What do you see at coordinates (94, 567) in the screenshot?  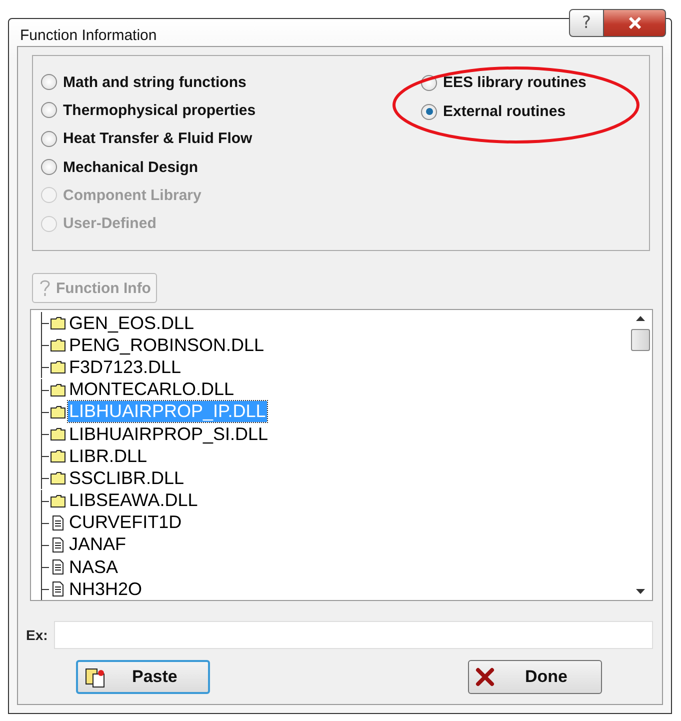 I see `tree-item: NASA` at bounding box center [94, 567].